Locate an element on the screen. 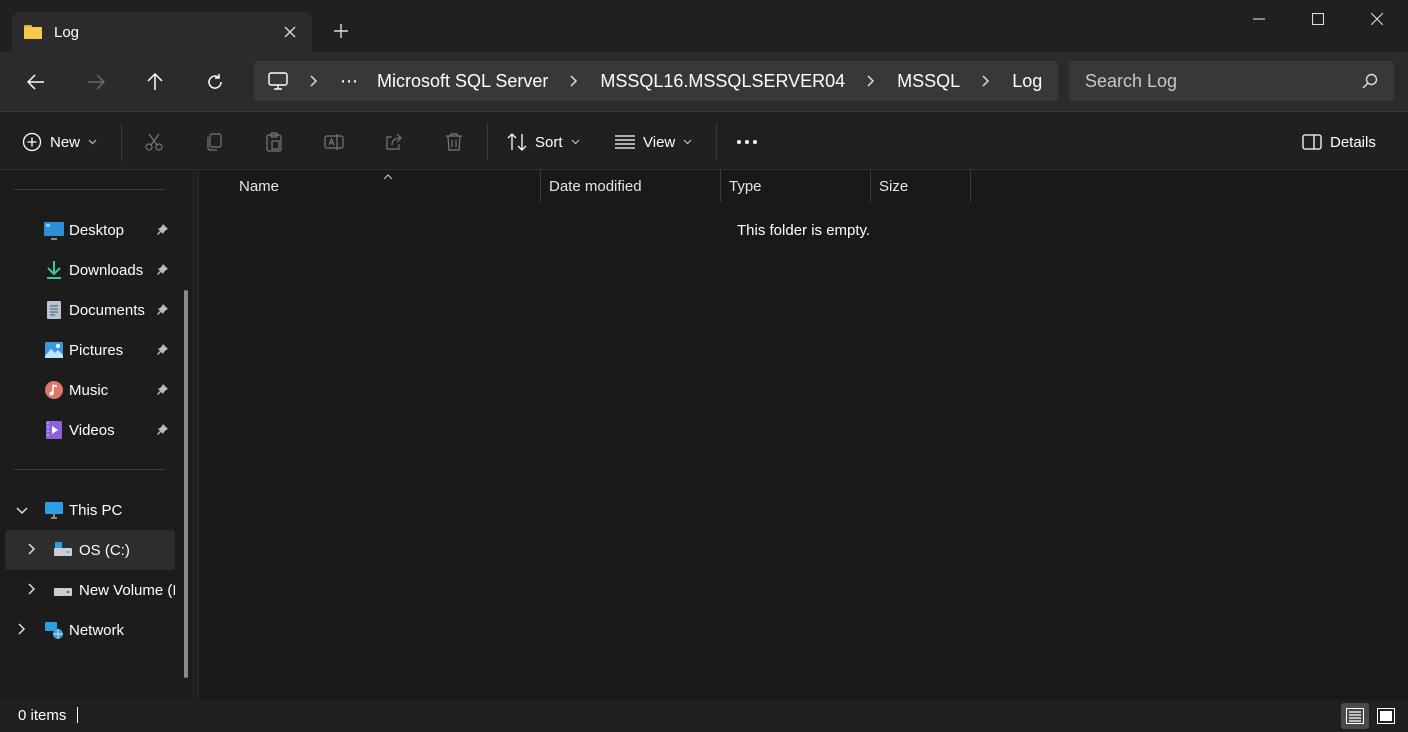 This screenshot has height=732, width=1408. cut-button is located at coordinates (154, 142).